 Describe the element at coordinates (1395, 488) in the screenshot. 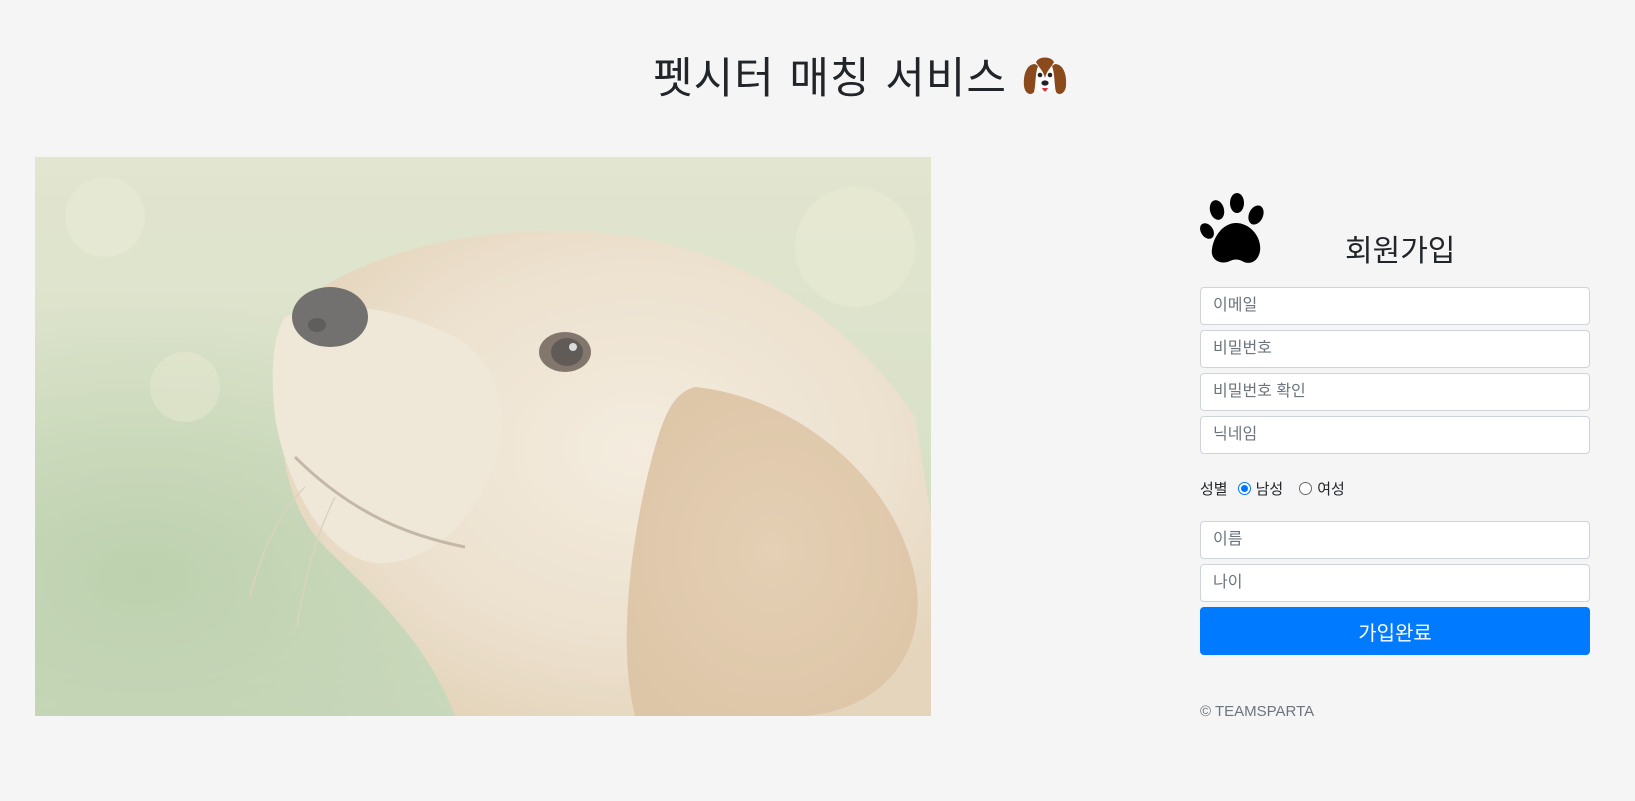

I see `gender-selector: 성별 남성 여성` at that location.